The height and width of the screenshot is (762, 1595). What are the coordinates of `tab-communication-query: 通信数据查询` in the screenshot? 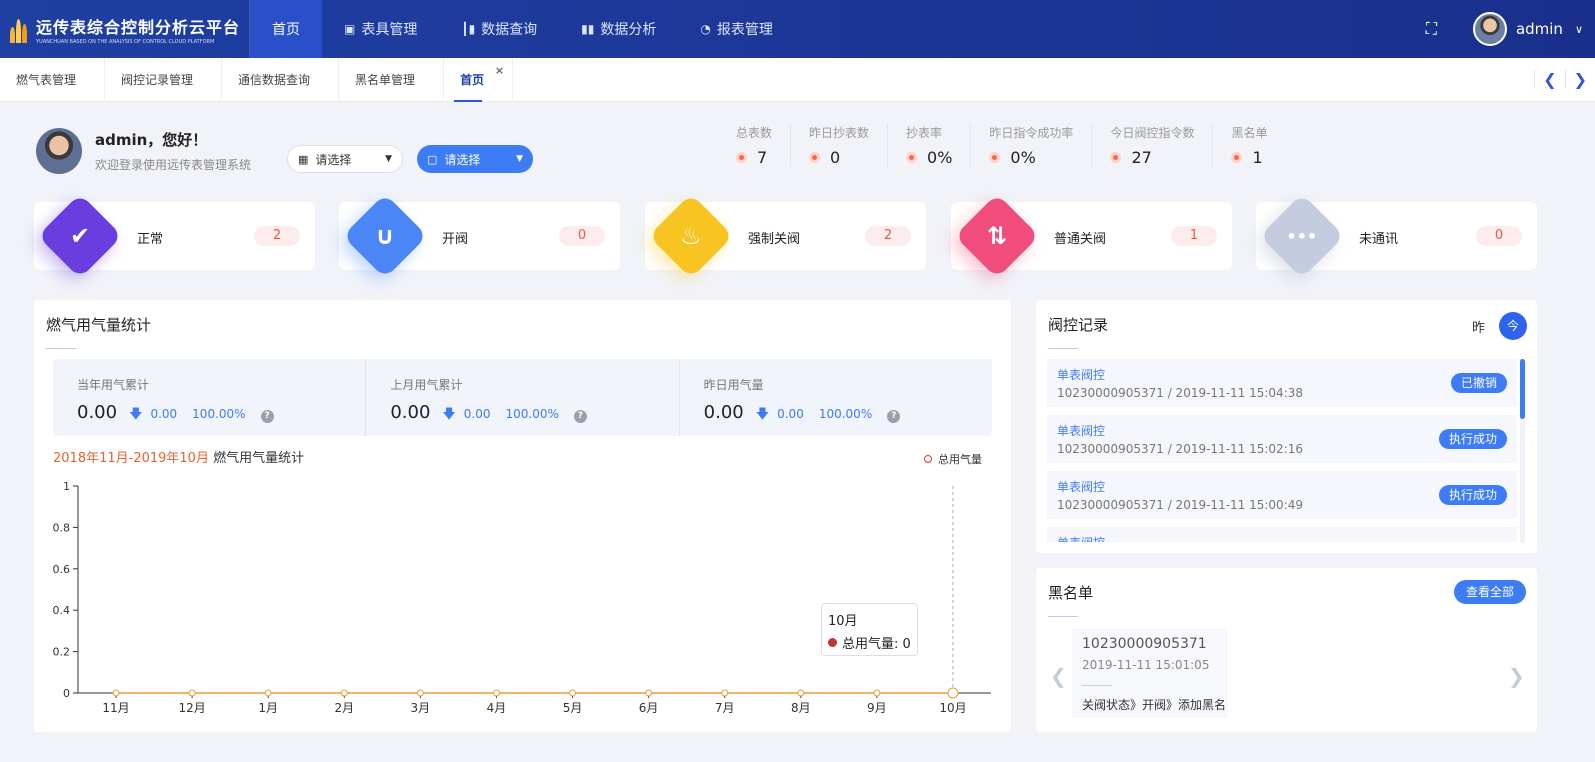 It's located at (281, 79).